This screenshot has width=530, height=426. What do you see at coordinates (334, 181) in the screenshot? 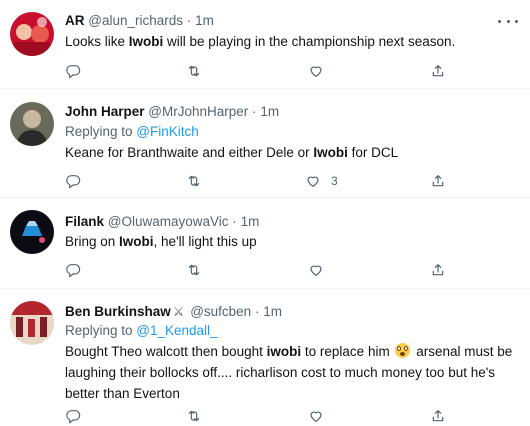
I see `like-count: 3` at bounding box center [334, 181].